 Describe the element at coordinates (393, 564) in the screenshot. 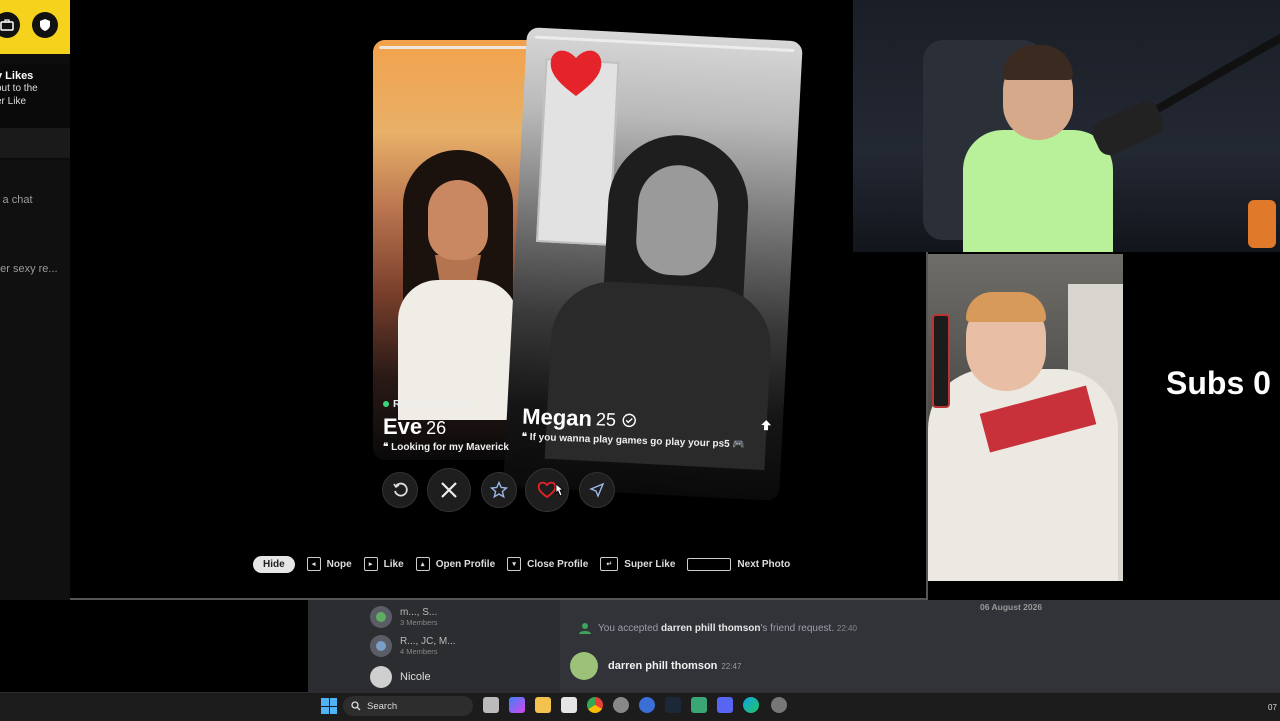

I see `shortcut-like: Like` at that location.